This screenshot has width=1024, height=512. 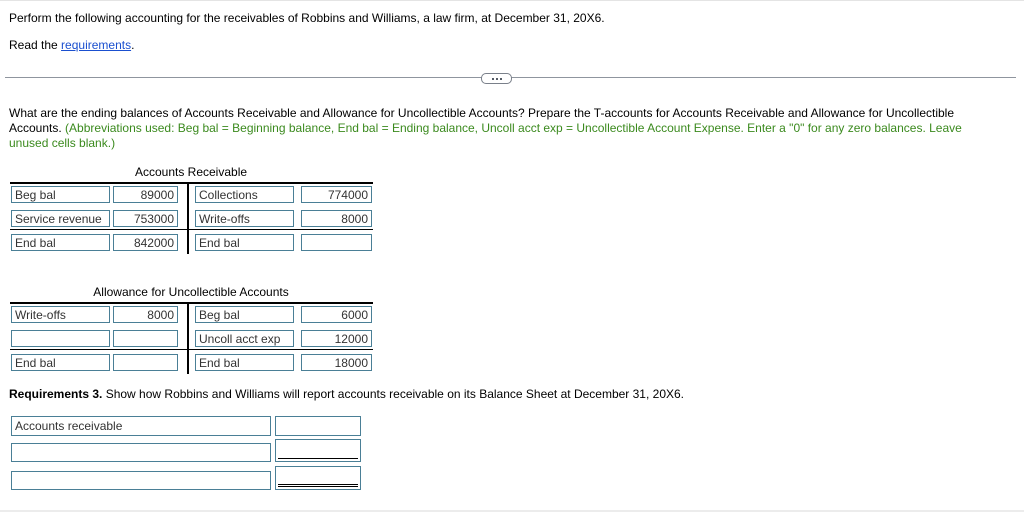 I want to click on ar-debit-total-label, so click(x=60, y=242).